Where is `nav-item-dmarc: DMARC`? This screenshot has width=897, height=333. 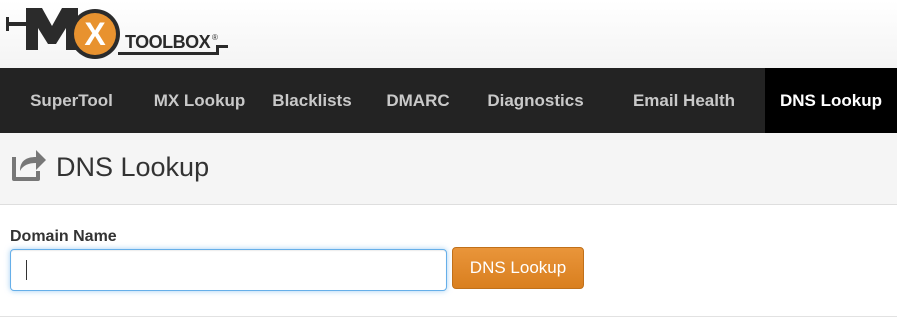
nav-item-dmarc: DMARC is located at coordinates (418, 100).